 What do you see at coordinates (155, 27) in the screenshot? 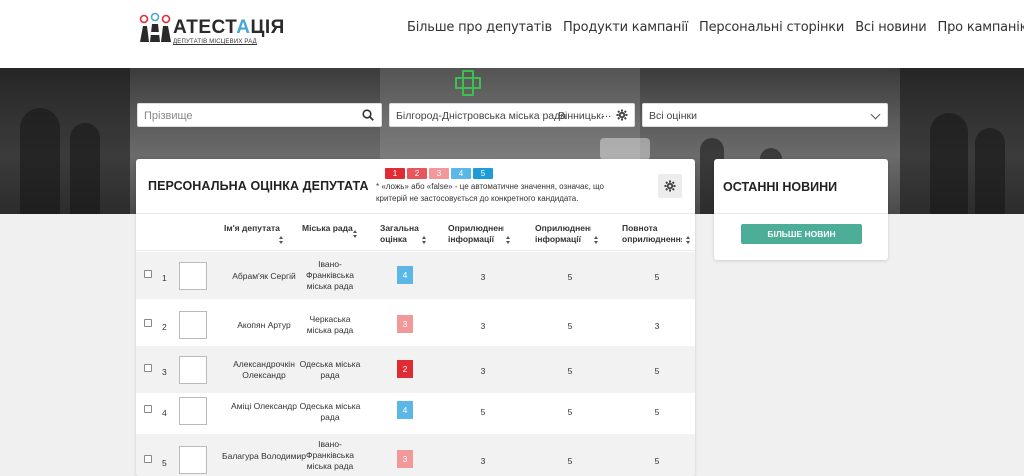
I see `logo-figures-icon` at bounding box center [155, 27].